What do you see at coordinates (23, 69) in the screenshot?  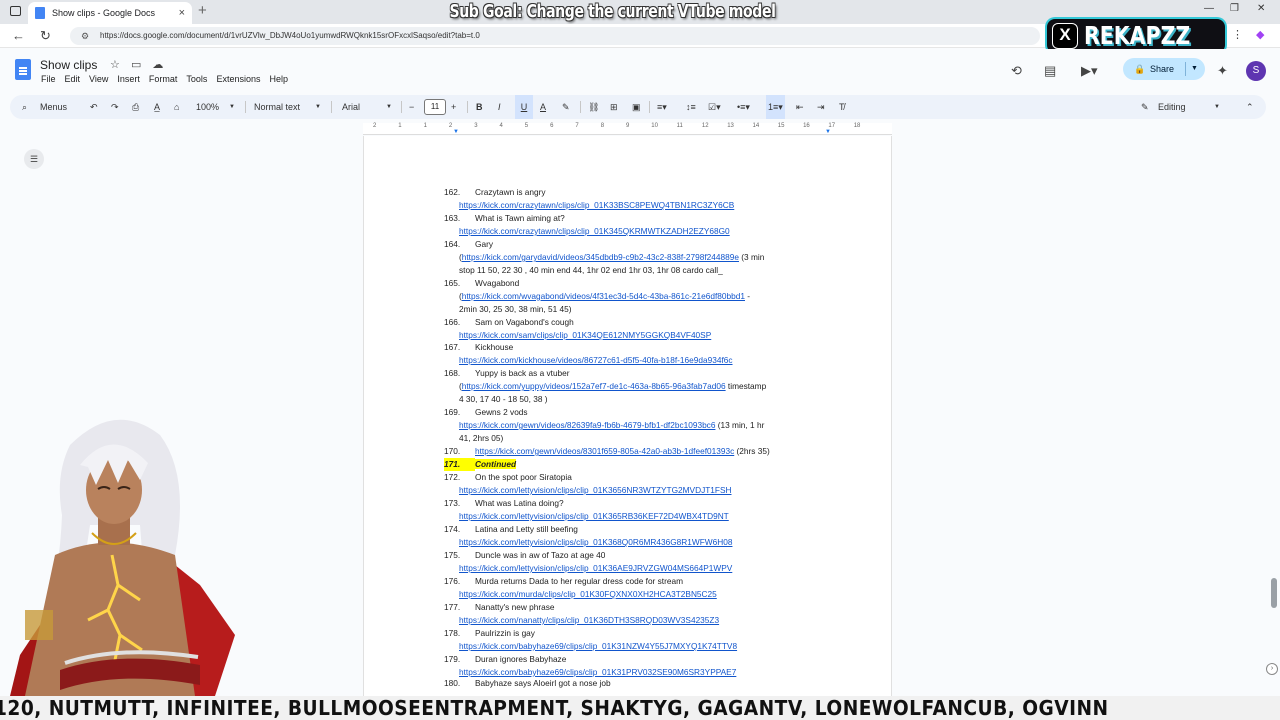 I see `docs-logo-icon` at bounding box center [23, 69].